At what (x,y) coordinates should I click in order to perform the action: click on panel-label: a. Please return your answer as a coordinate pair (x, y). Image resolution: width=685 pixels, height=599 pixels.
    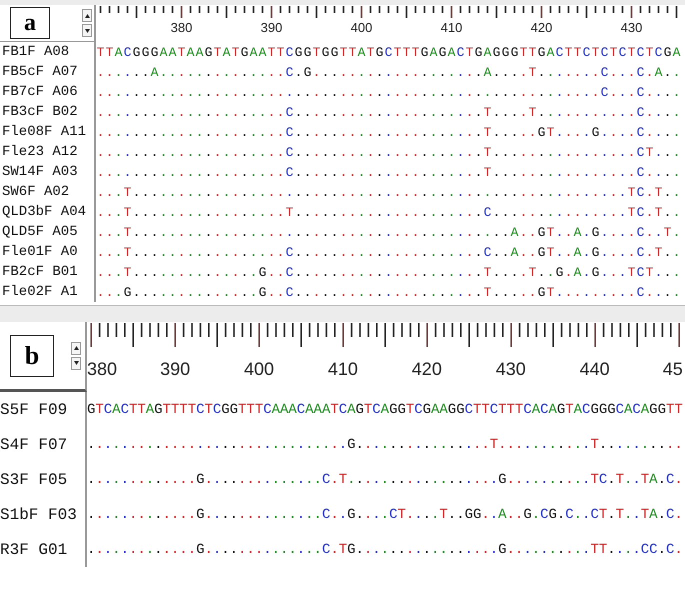
    Looking at the image, I should click on (30, 23).